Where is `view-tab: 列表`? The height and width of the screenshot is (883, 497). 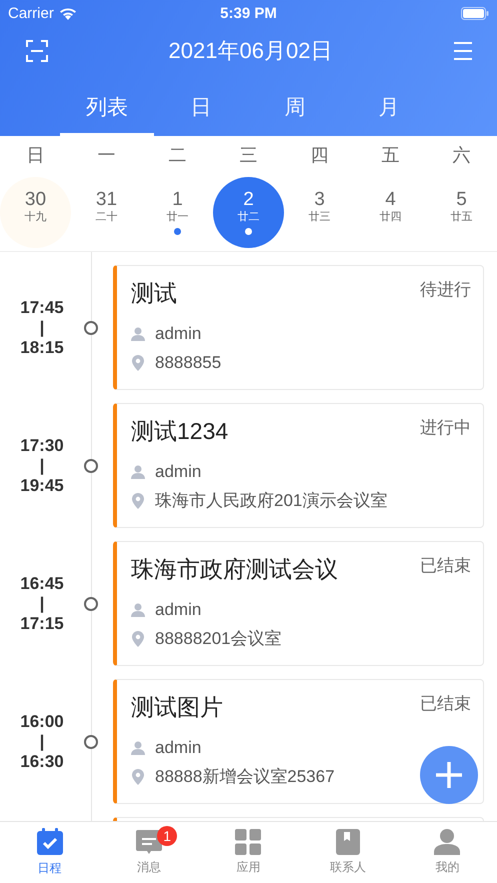 view-tab: 列表 is located at coordinates (107, 106).